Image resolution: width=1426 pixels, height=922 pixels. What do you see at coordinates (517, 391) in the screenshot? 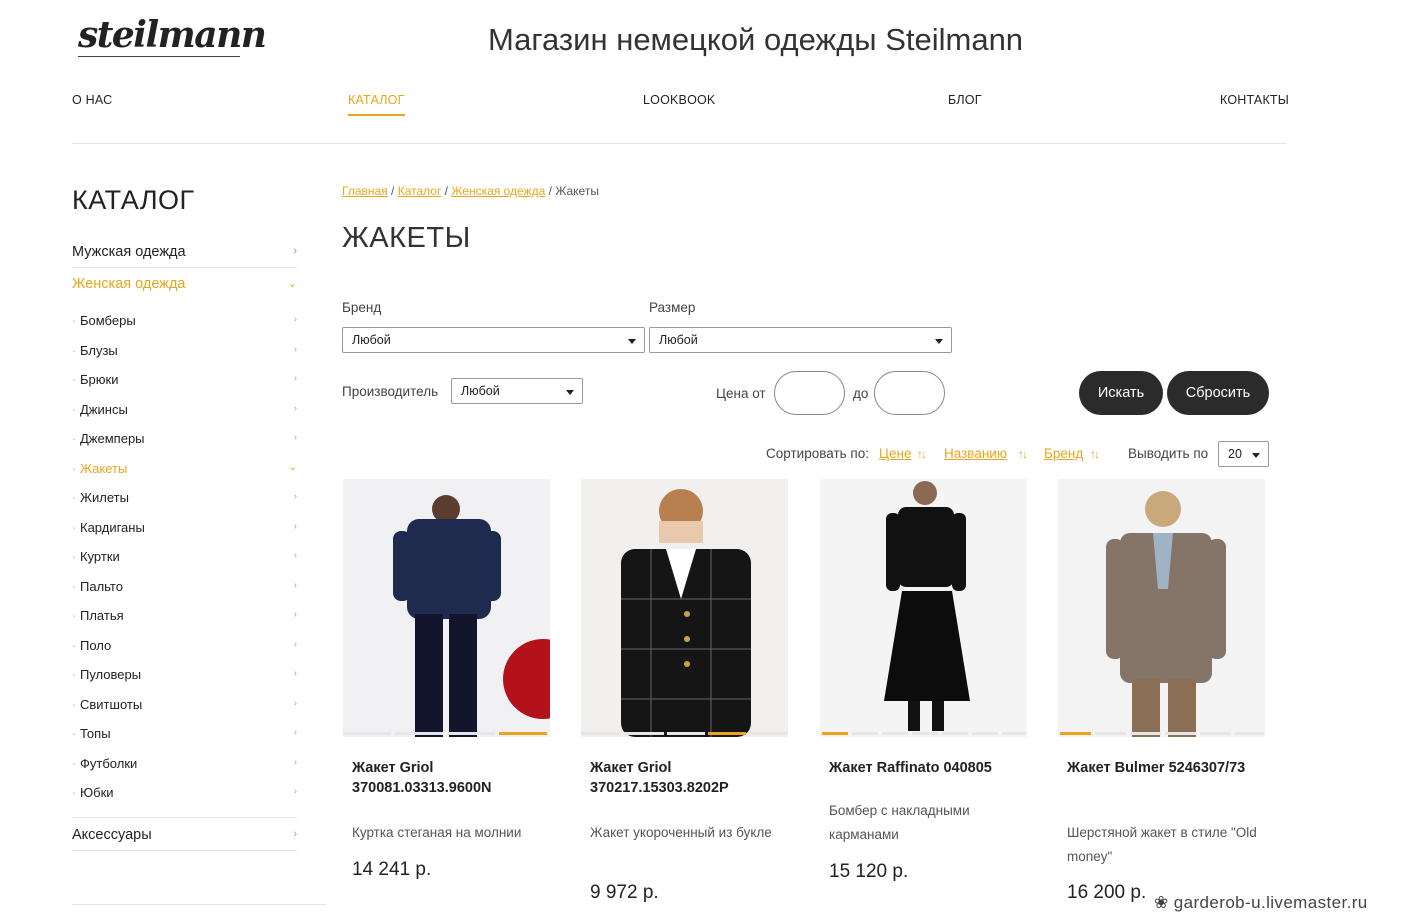
I see `maker-select: Любой` at bounding box center [517, 391].